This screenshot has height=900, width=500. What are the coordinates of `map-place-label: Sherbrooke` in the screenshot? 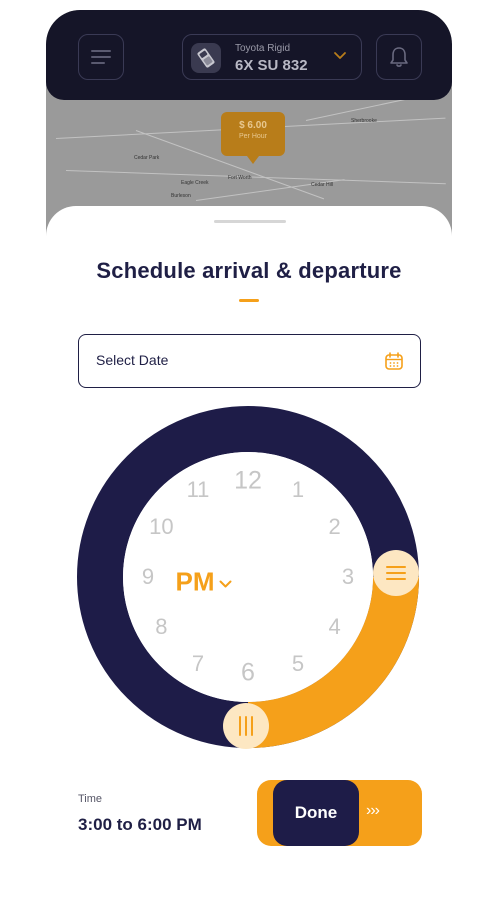 It's located at (364, 121).